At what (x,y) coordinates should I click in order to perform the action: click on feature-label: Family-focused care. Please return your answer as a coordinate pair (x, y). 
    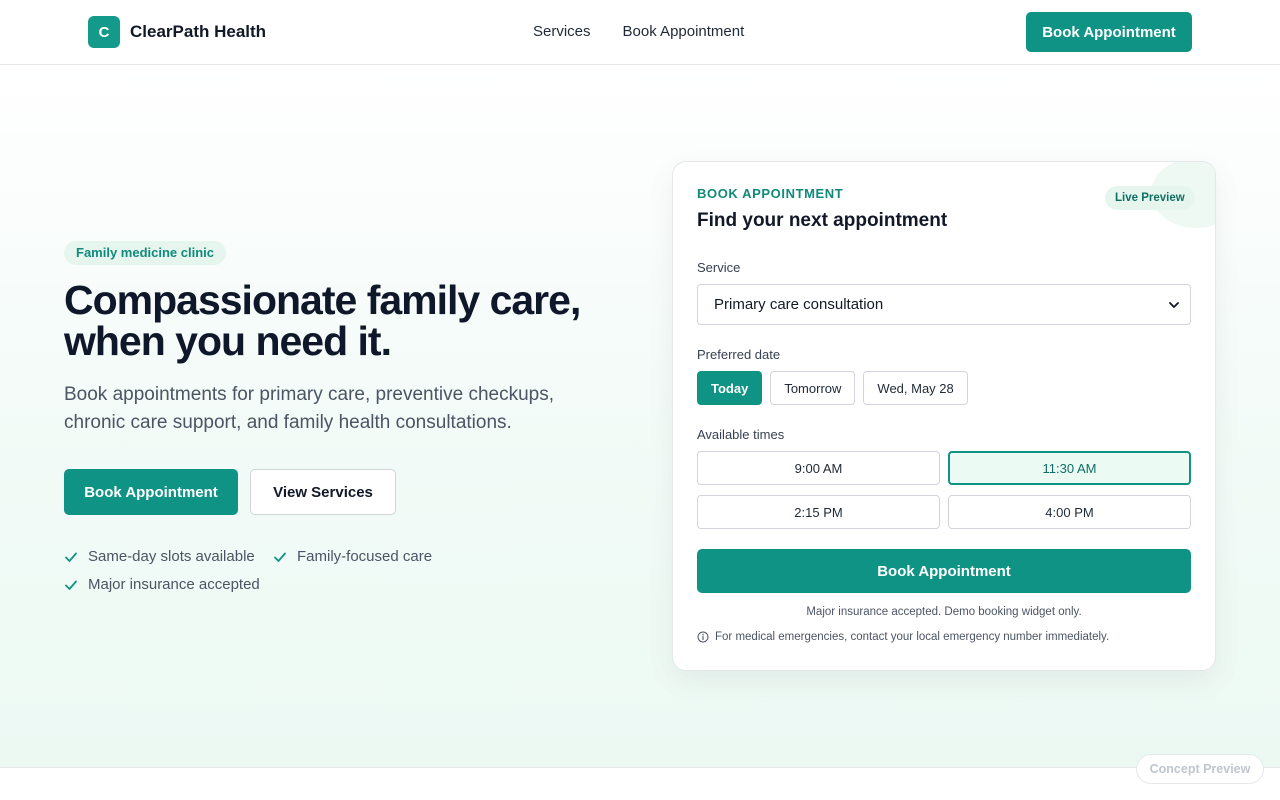
    Looking at the image, I should click on (365, 556).